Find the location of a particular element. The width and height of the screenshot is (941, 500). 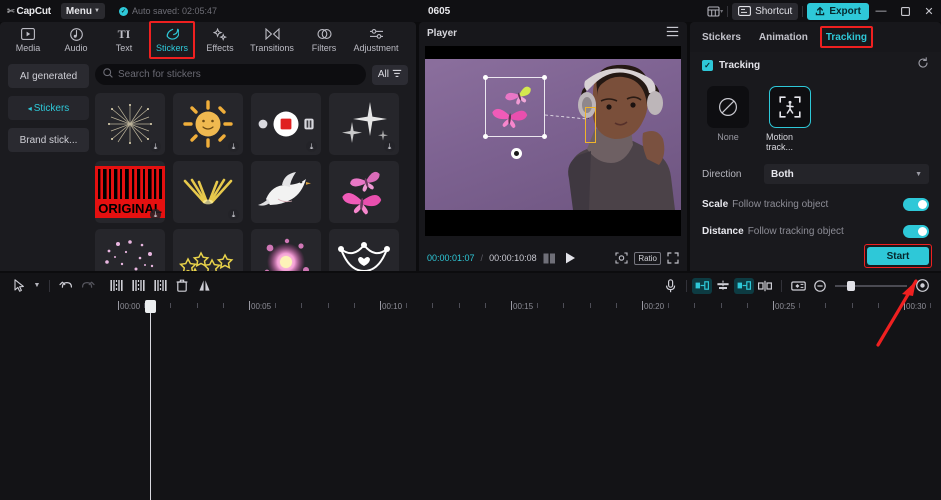

snap-right-icon is located at coordinates (744, 285).